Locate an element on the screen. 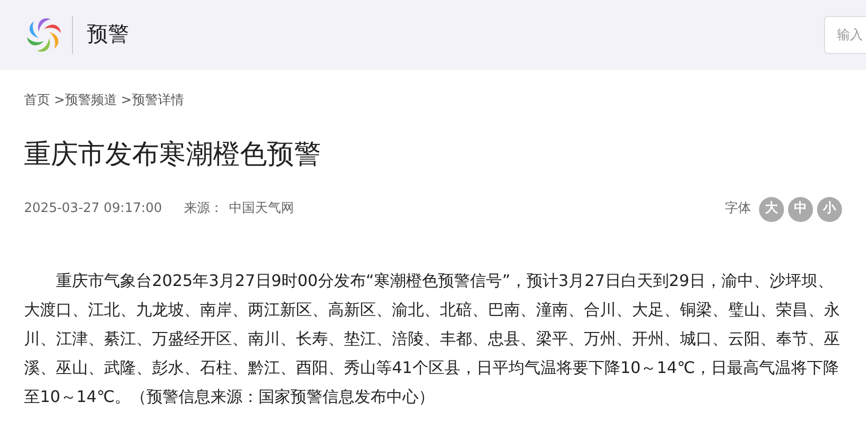 Image resolution: width=866 pixels, height=446 pixels. search-field: 输入 is located at coordinates (845, 35).